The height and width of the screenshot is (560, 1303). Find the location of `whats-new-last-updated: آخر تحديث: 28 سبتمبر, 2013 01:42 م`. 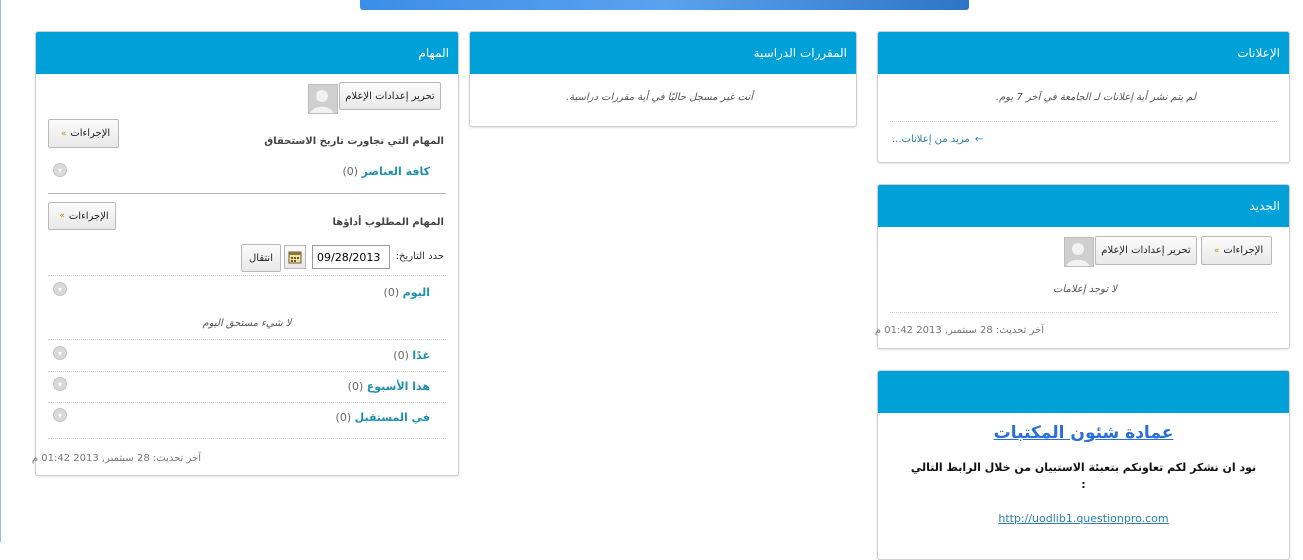

whats-new-last-updated: آخر تحديث: 28 سبتمبر, 2013 01:42 م is located at coordinates (959, 330).